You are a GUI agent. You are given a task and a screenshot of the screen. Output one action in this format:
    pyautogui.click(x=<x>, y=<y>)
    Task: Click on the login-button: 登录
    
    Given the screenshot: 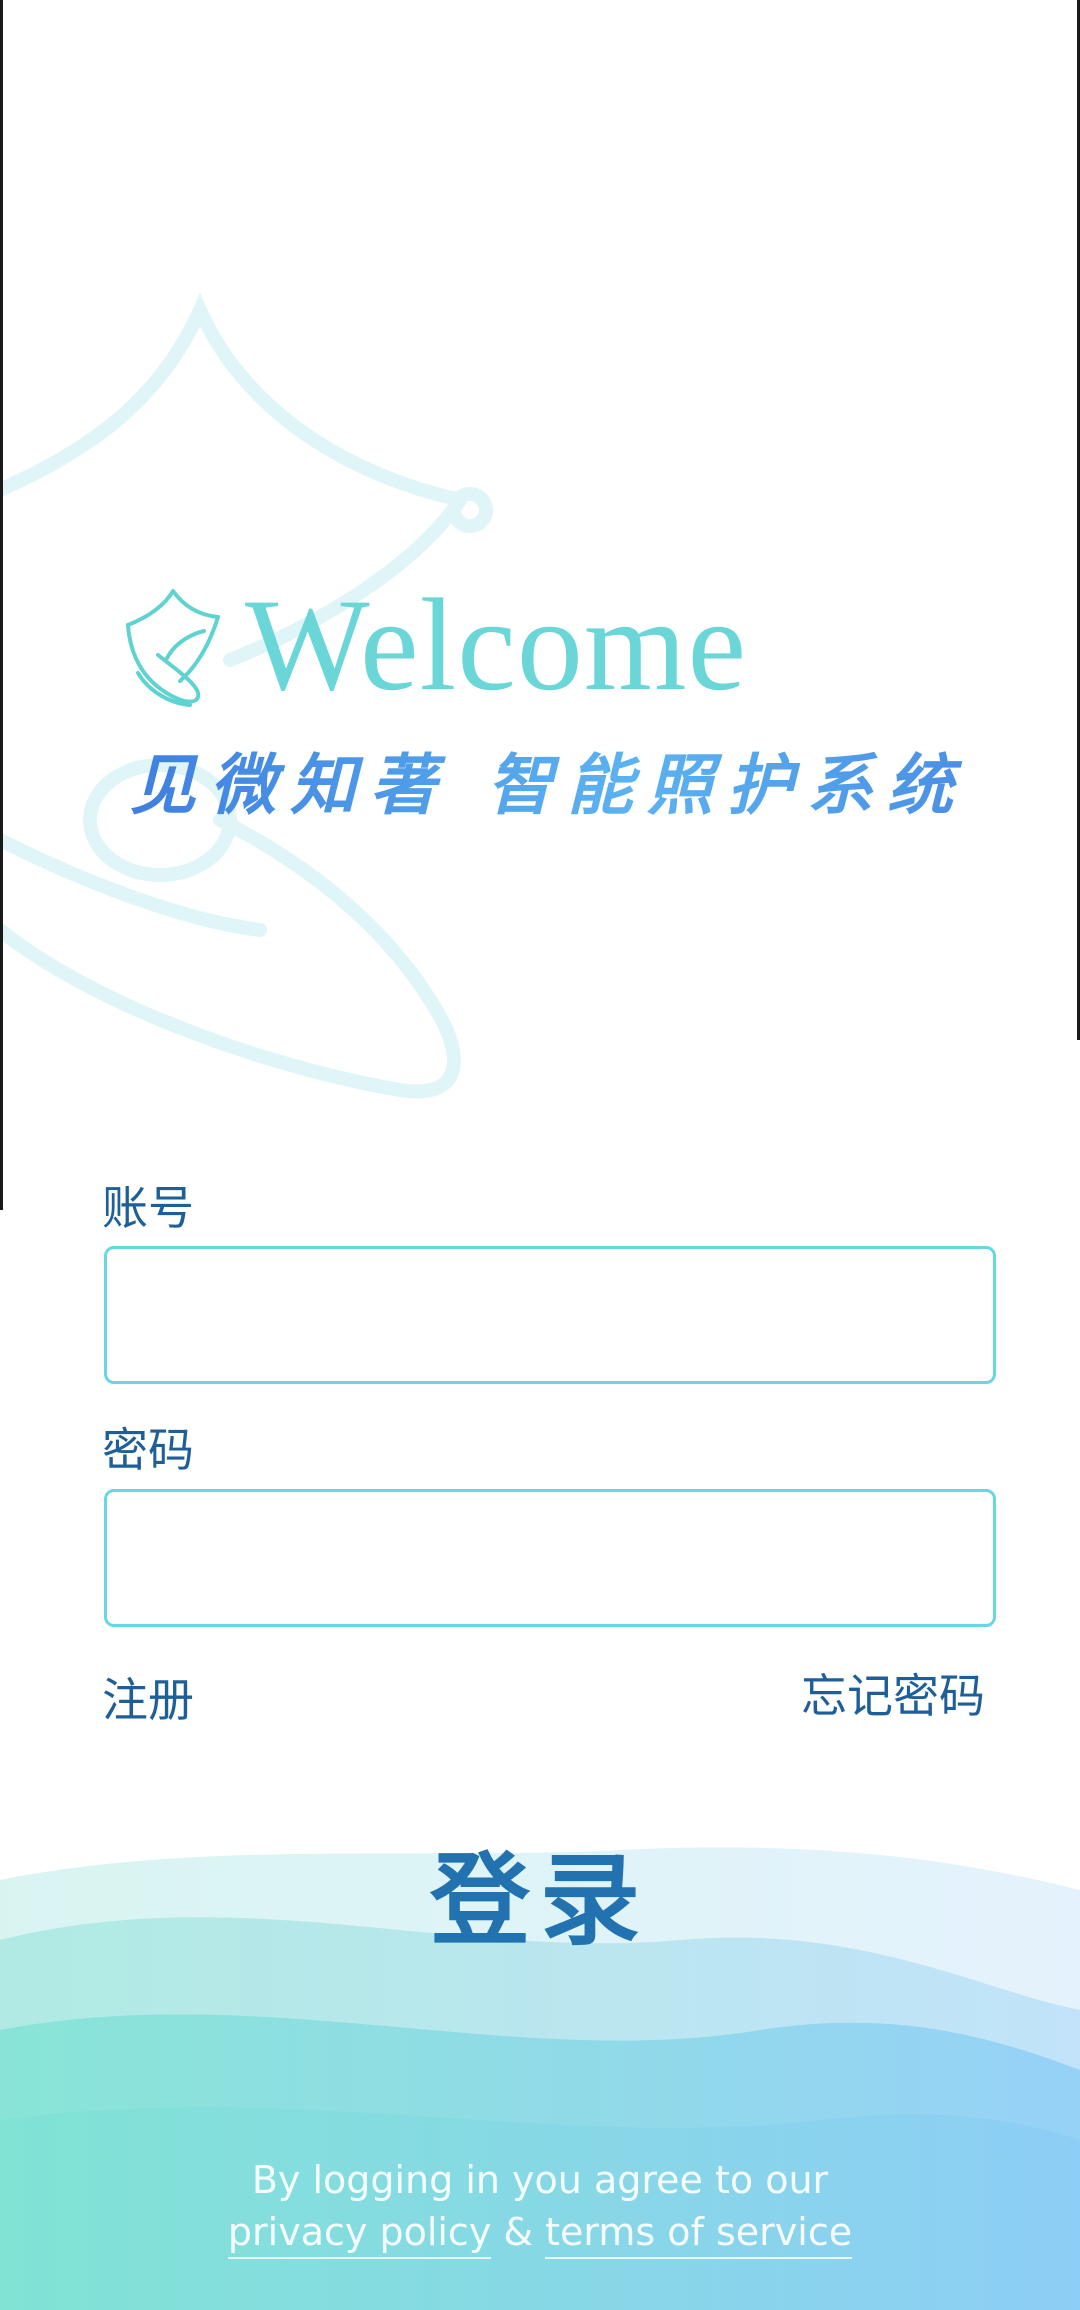 What is the action you would take?
    pyautogui.click(x=540, y=1900)
    